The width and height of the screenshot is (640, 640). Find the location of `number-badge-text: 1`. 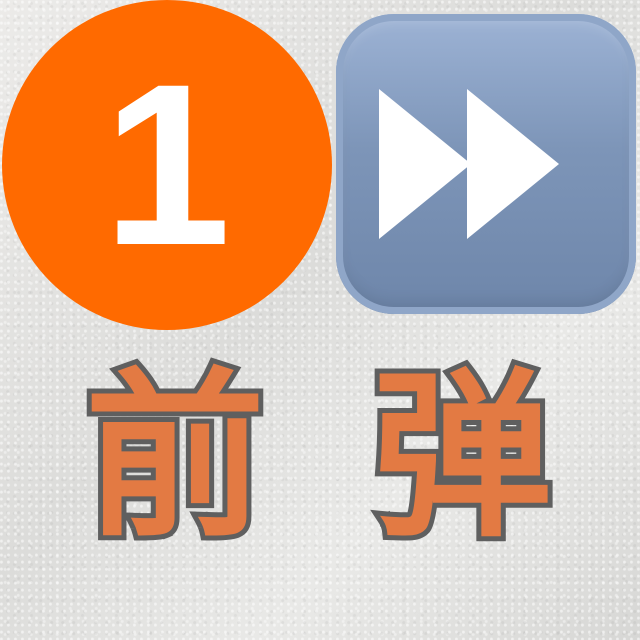

number-badge-text: 1 is located at coordinates (167, 164).